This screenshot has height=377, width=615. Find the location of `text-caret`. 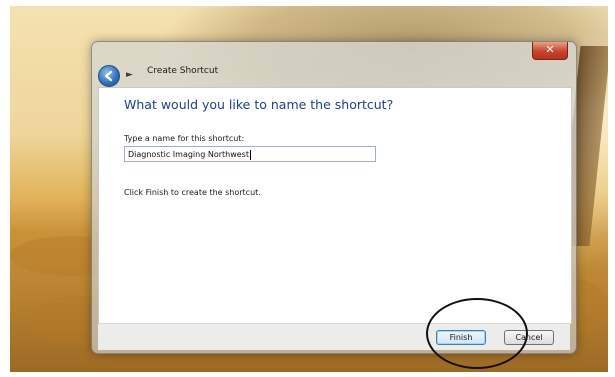

text-caret is located at coordinates (250, 154).